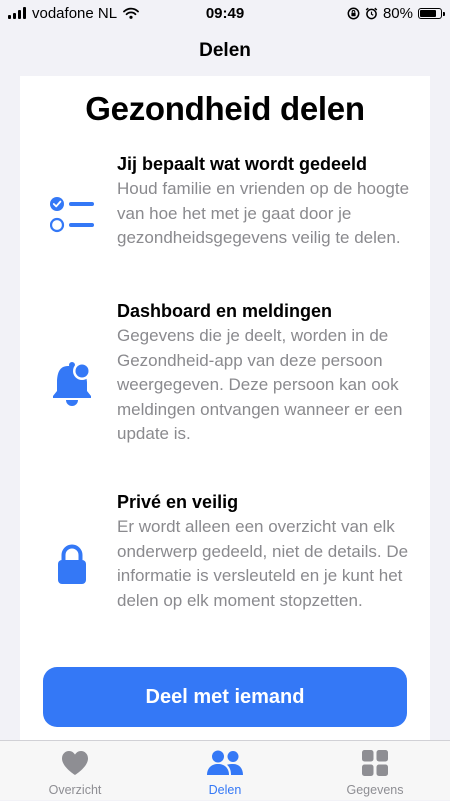 The height and width of the screenshot is (801, 450). Describe the element at coordinates (178, 502) in the screenshot. I see `feature-title: Privé en veilig` at that location.